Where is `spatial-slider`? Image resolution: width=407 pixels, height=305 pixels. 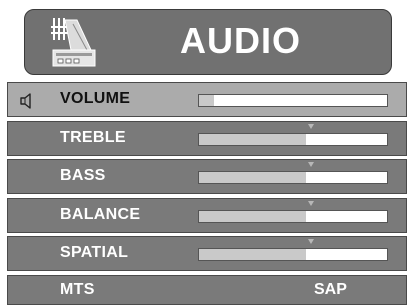
spatial-slider is located at coordinates (293, 250).